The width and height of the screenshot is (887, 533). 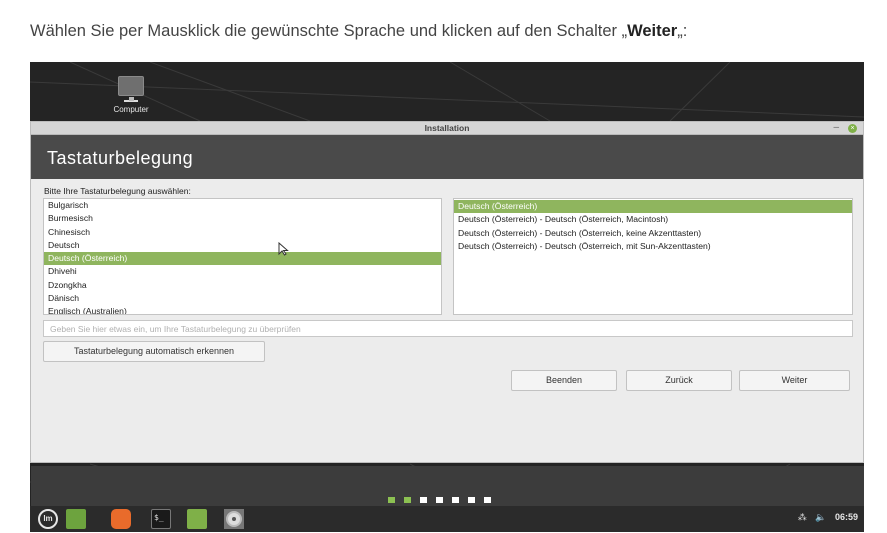 I want to click on minimize-button: –, so click(x=836, y=128).